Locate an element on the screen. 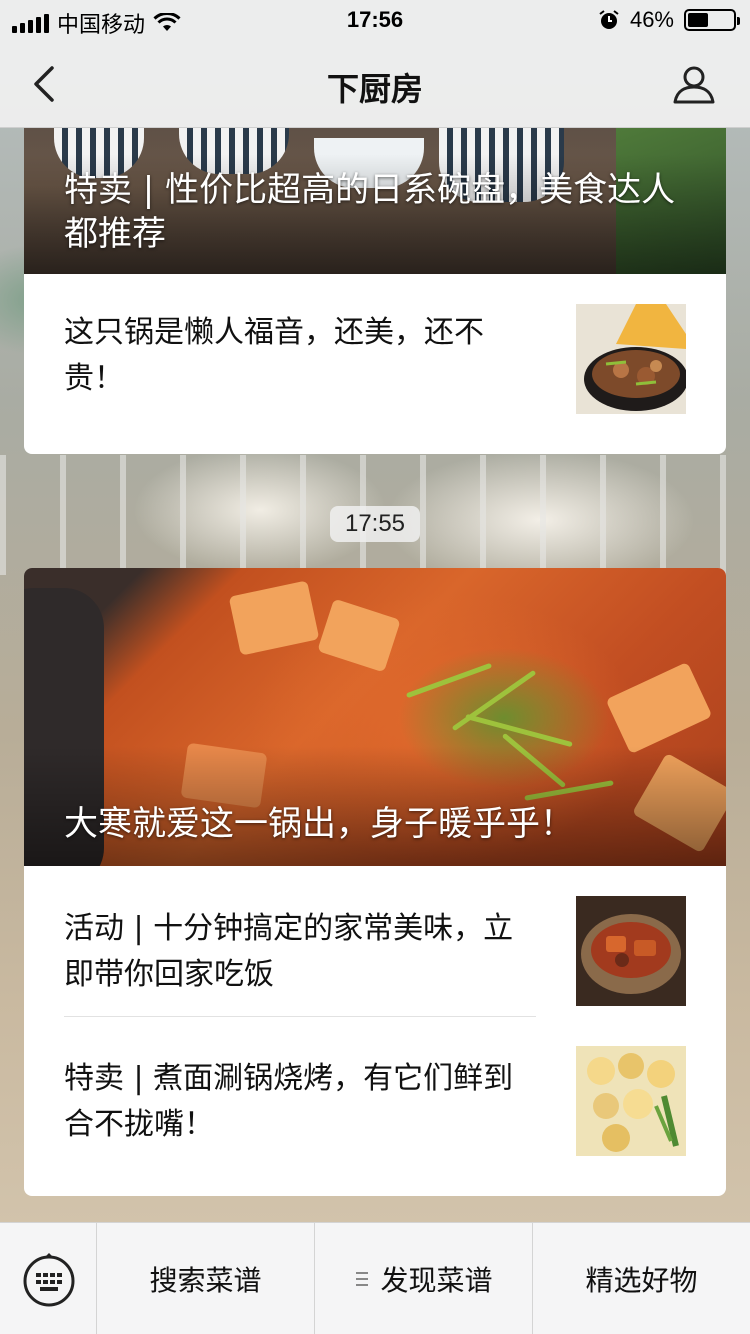 This screenshot has width=750, height=1334. article-cover: 特卖 | 性价比超高的日系碗盘，美食达人都推荐 is located at coordinates (375, 201).